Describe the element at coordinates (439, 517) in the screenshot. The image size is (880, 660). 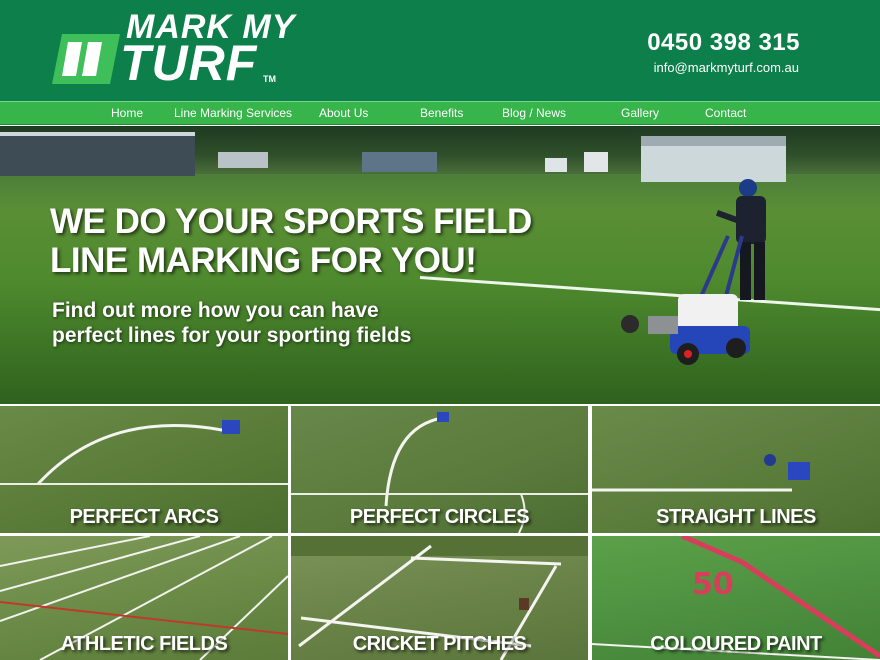
I see `tile-label: PERFECT CIRCLES` at that location.